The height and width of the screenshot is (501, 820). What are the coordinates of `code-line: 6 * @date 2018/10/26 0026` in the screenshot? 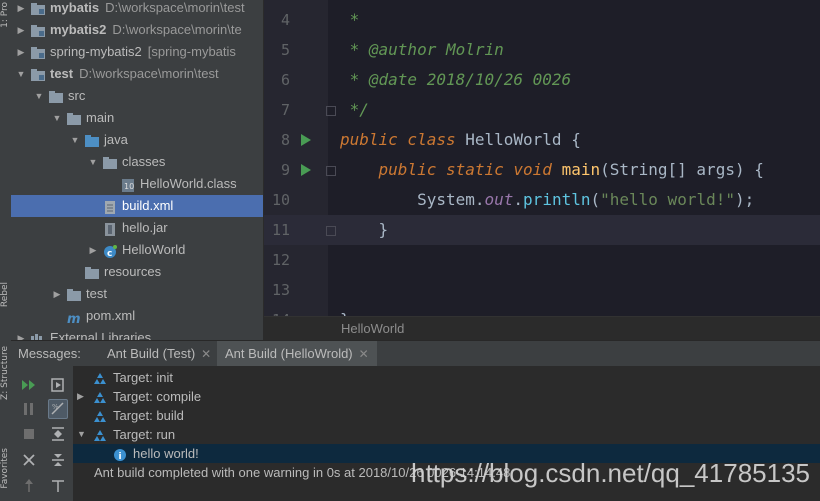 It's located at (542, 80).